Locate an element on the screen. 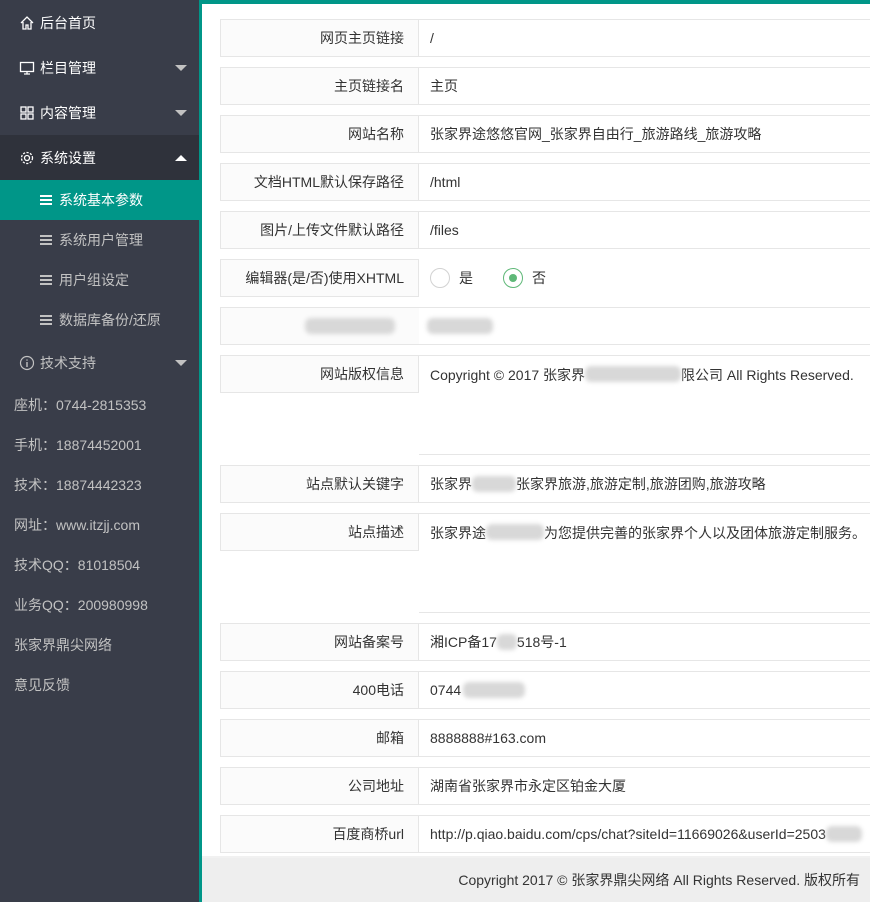 This screenshot has height=902, width=870. homepage-url-input: / is located at coordinates (644, 38).